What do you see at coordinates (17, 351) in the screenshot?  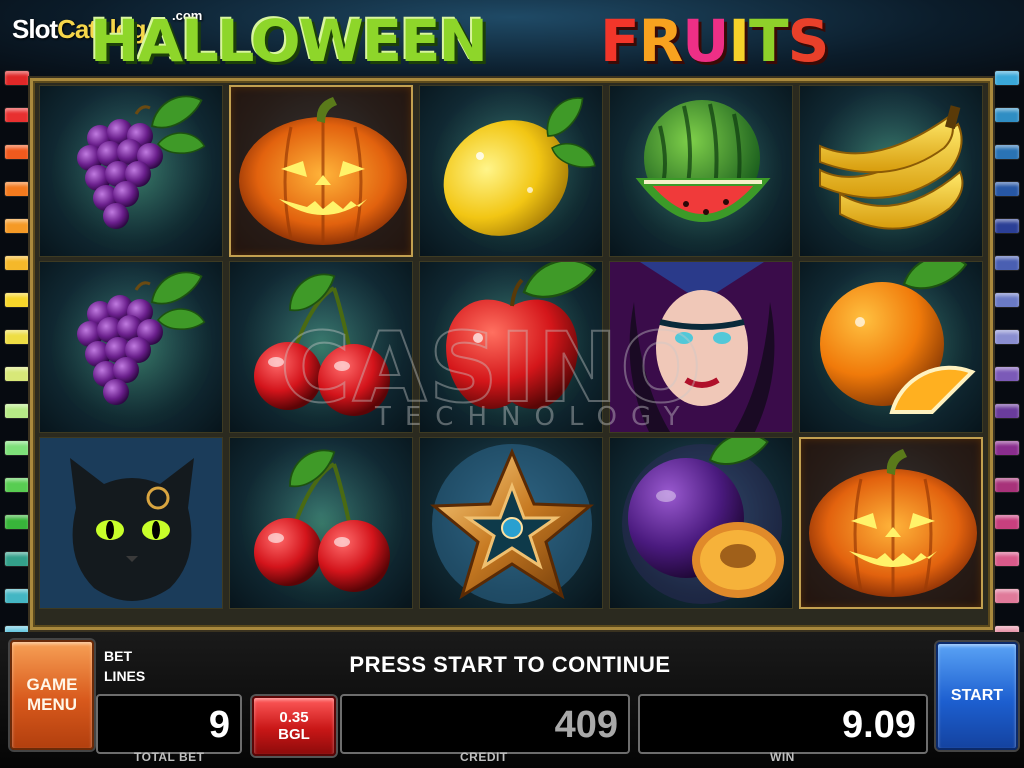 I see `paylines-left` at bounding box center [17, 351].